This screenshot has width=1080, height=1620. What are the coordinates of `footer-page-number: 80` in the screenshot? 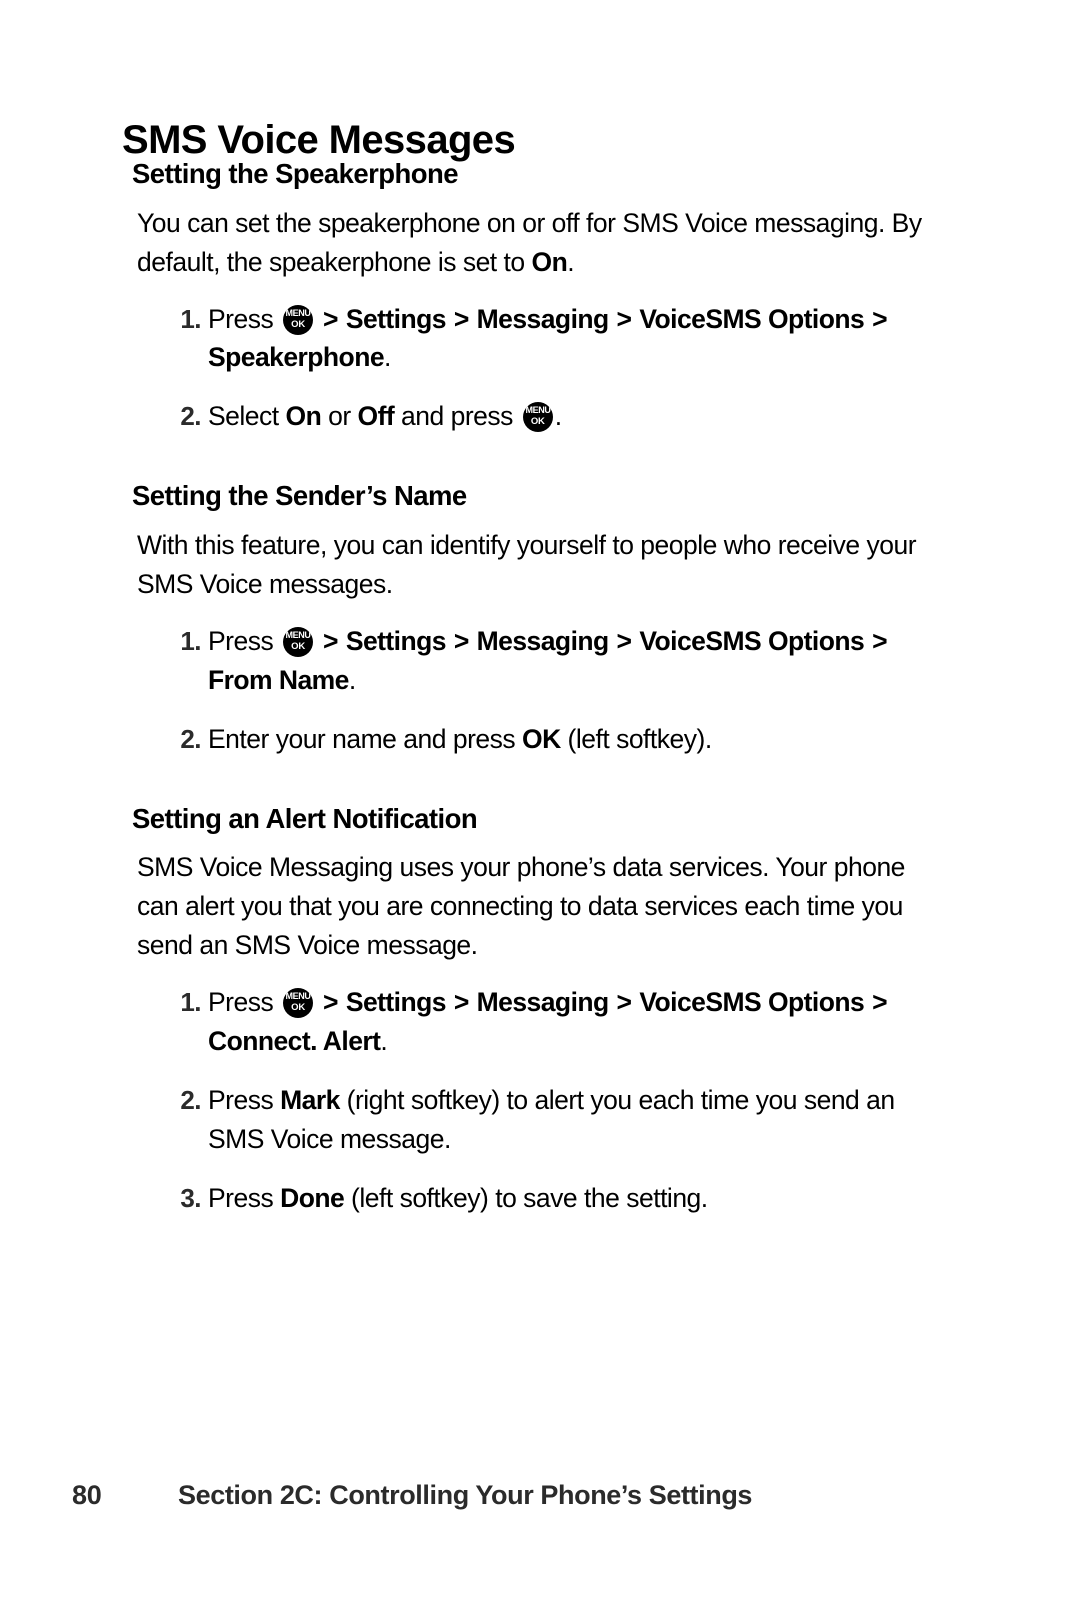 It's located at (87, 1495).